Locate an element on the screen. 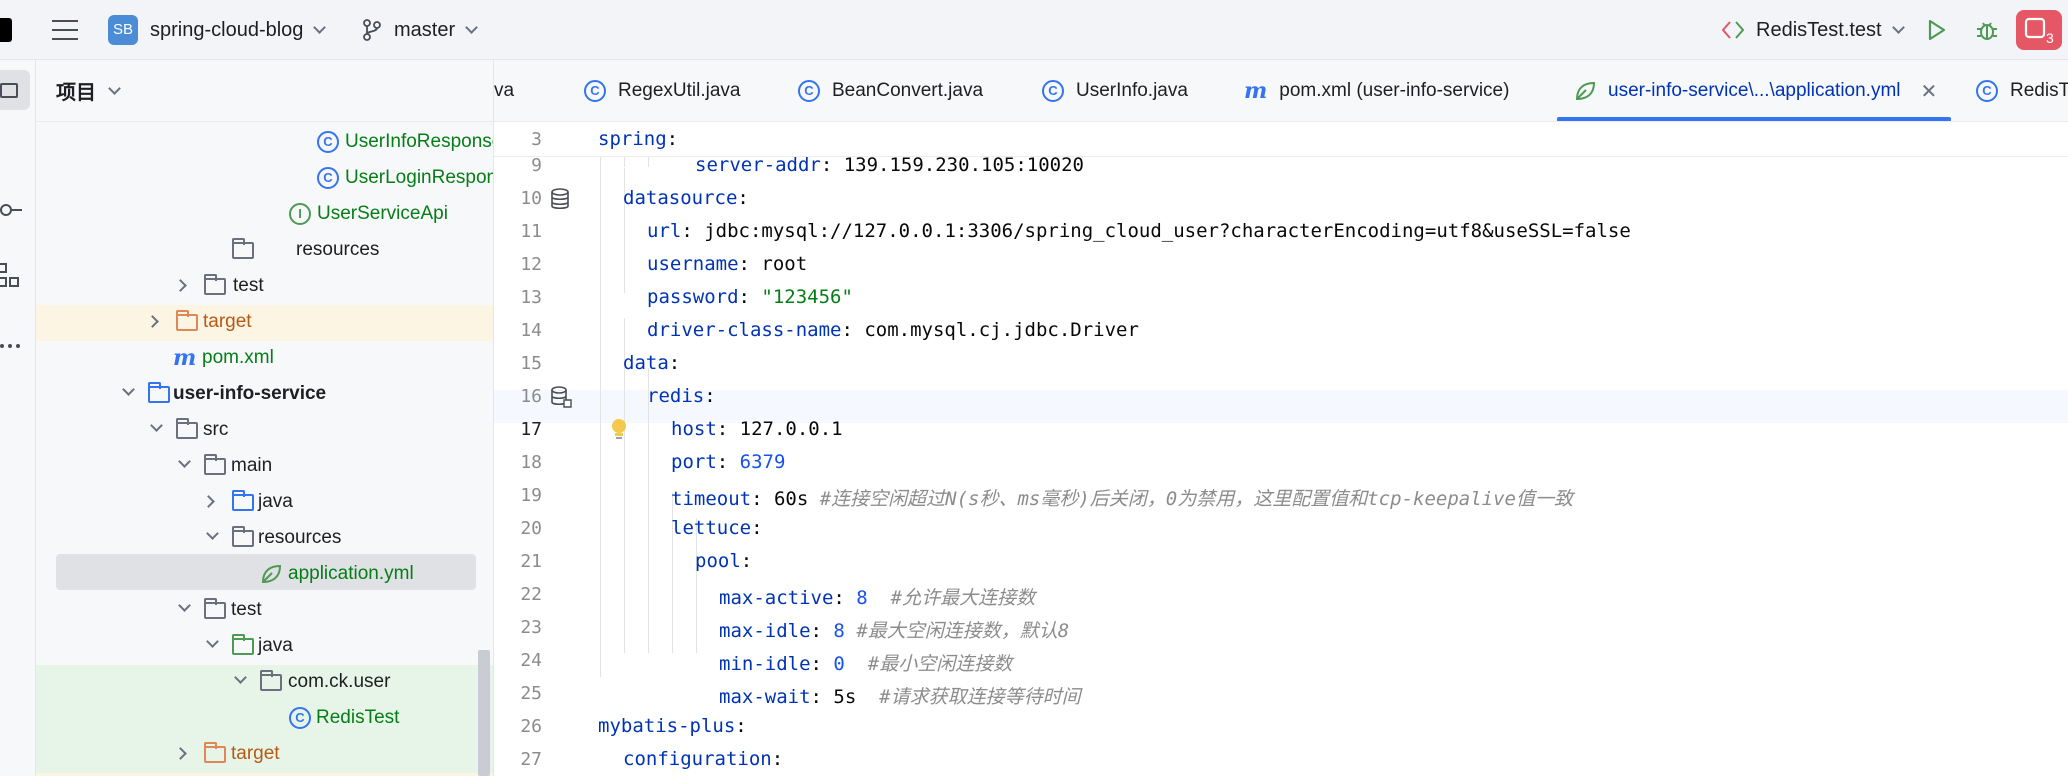  tree-item: I UserServiceApi is located at coordinates (264, 214).